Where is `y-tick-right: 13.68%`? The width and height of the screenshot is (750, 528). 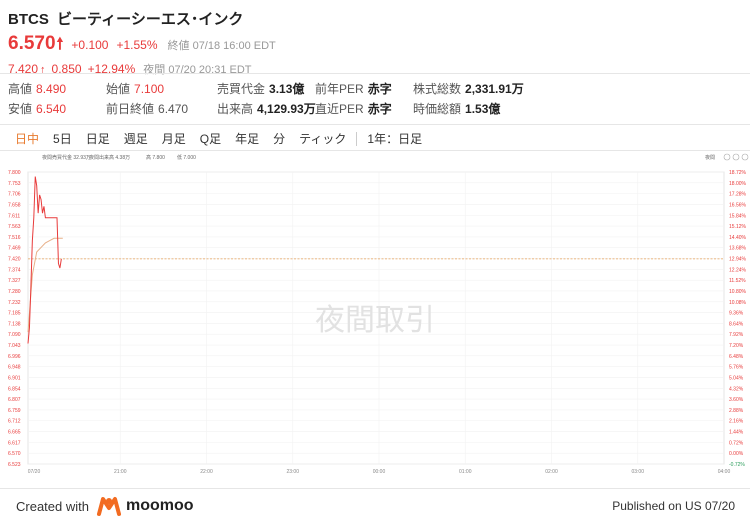
y-tick-right: 13.68% is located at coordinates (738, 249).